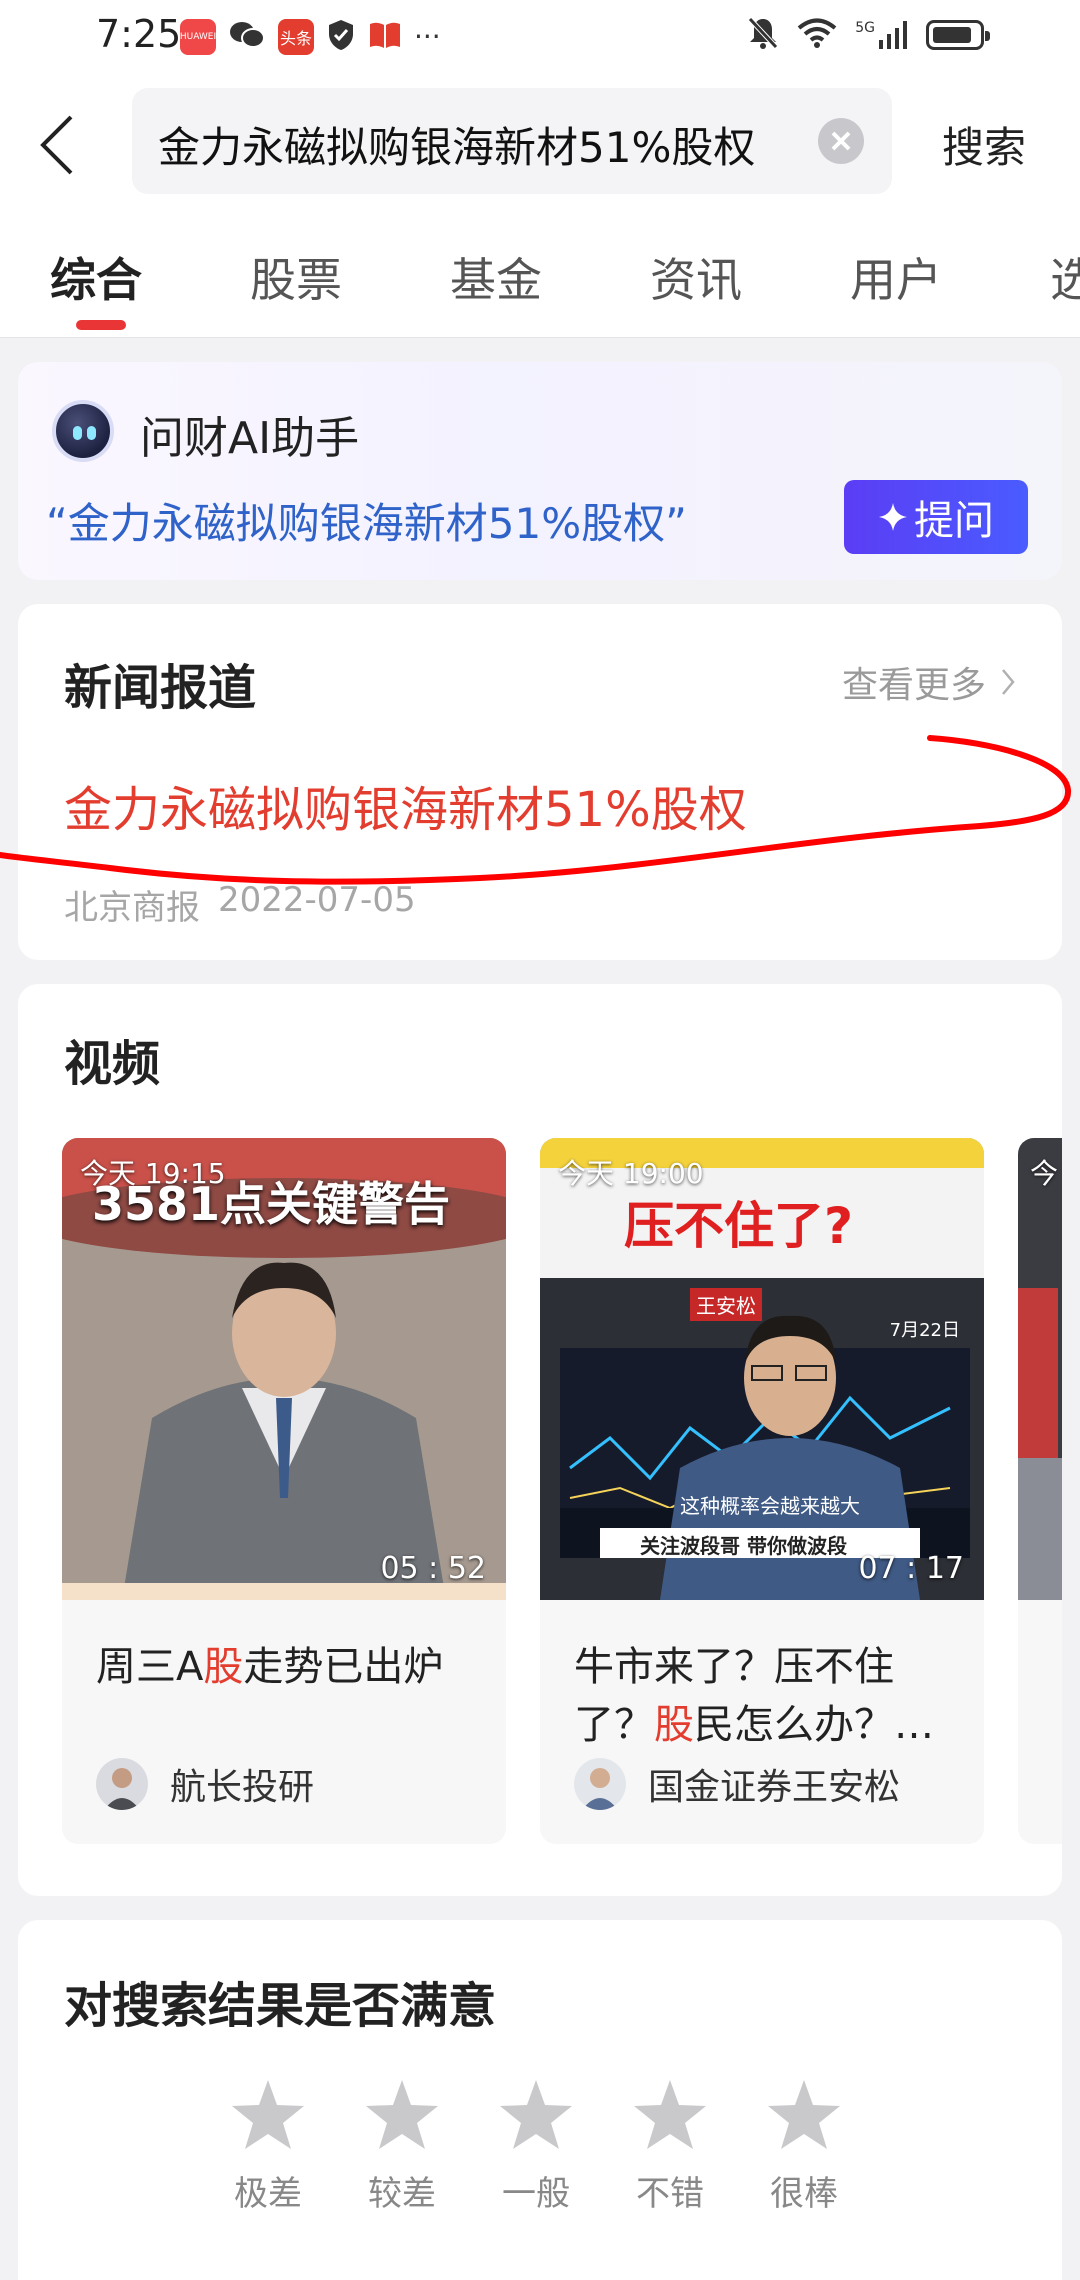 The image size is (1080, 2280). What do you see at coordinates (1040, 1369) in the screenshot?
I see `video-thumbnail: 今` at bounding box center [1040, 1369].